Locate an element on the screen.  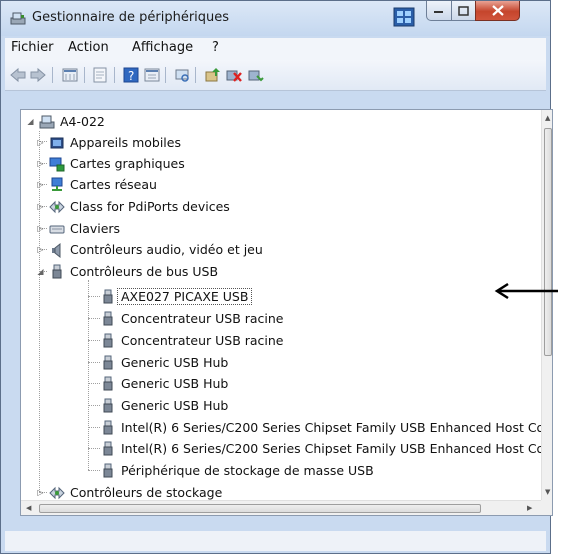
maximize-button is located at coordinates (463, 11).